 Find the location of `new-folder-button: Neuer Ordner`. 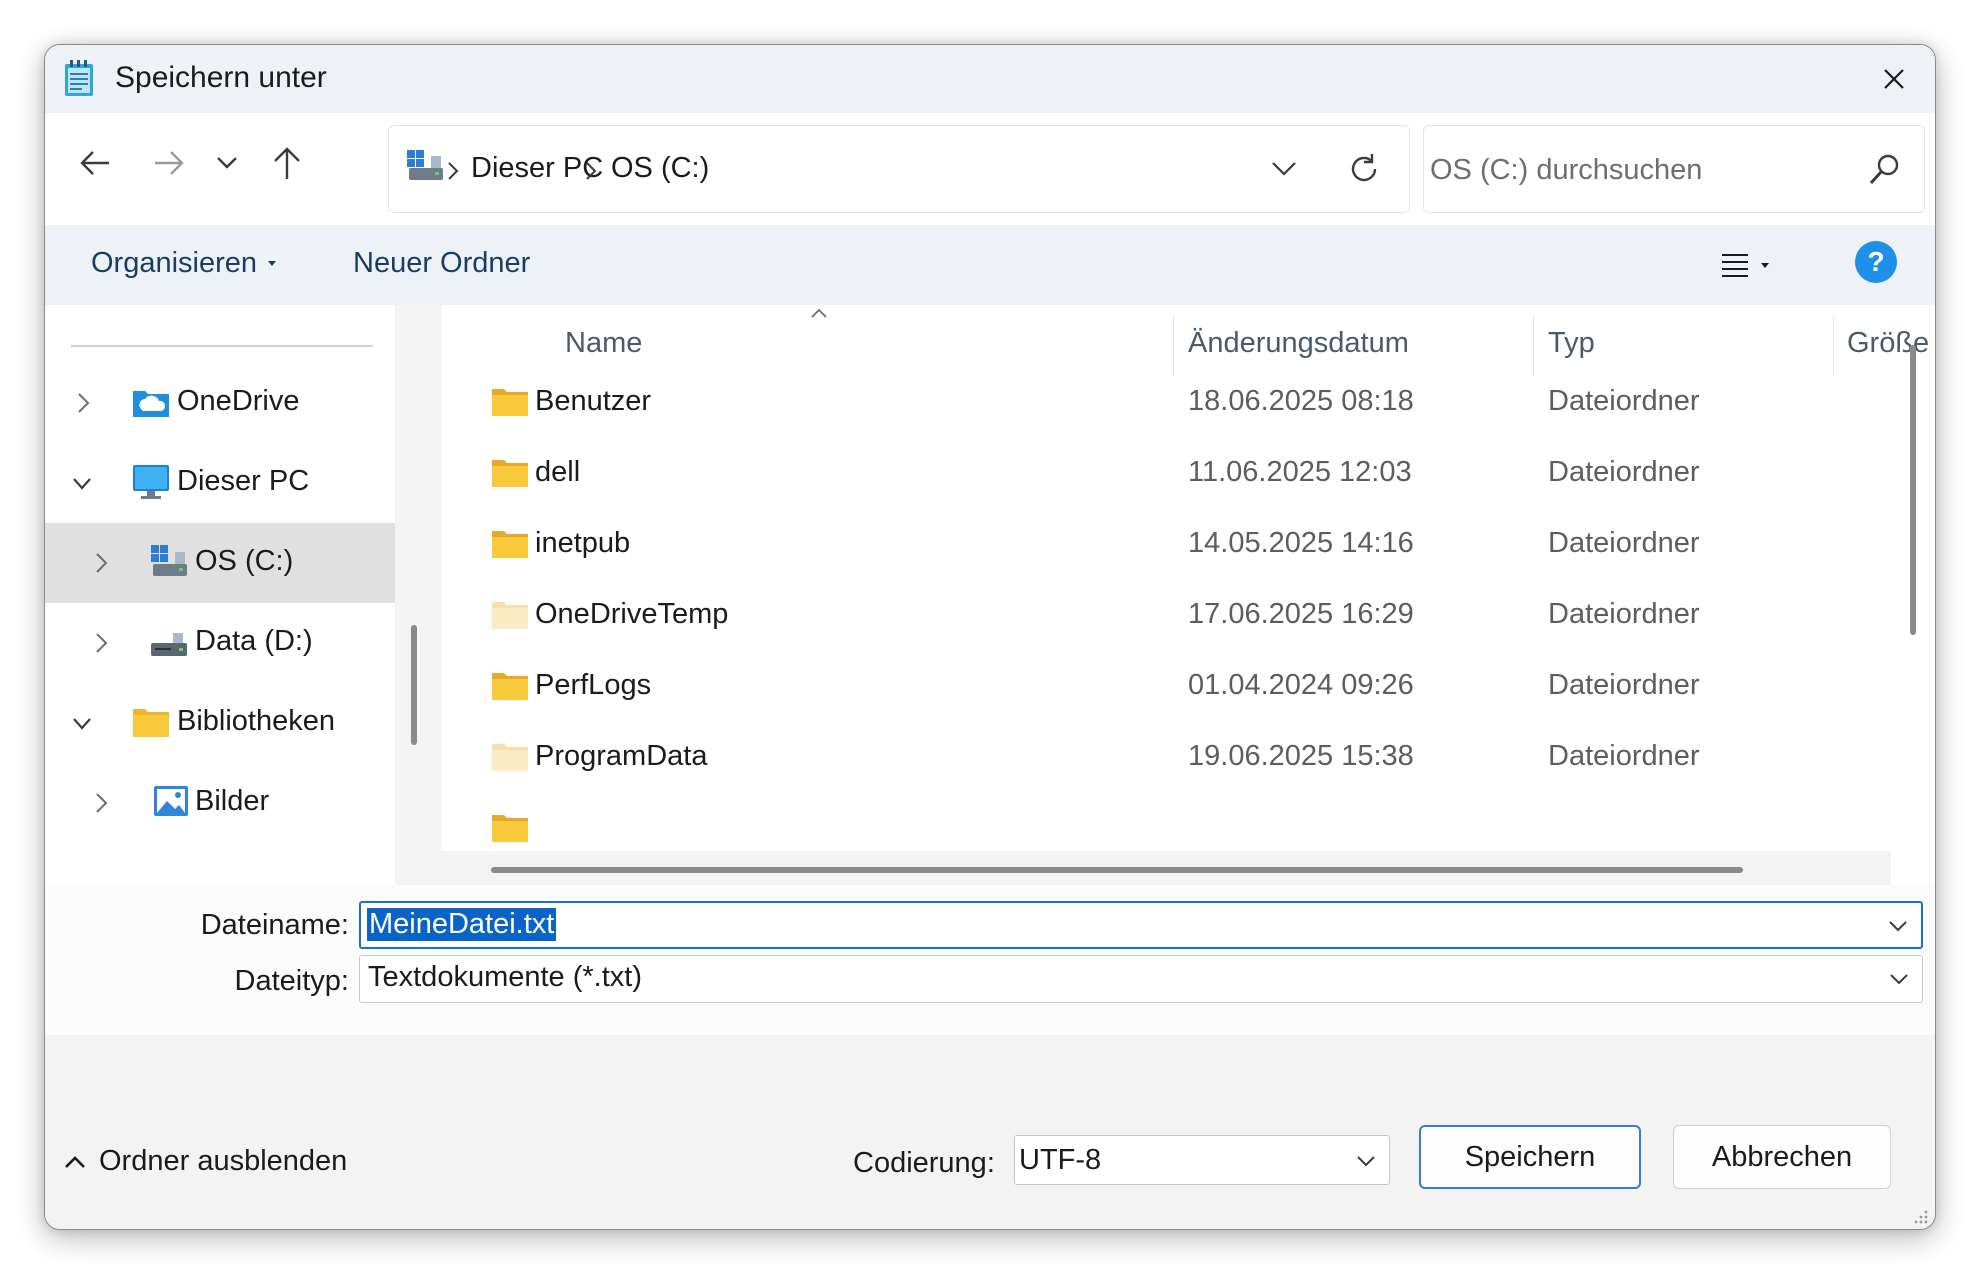

new-folder-button: Neuer Ordner is located at coordinates (441, 263).